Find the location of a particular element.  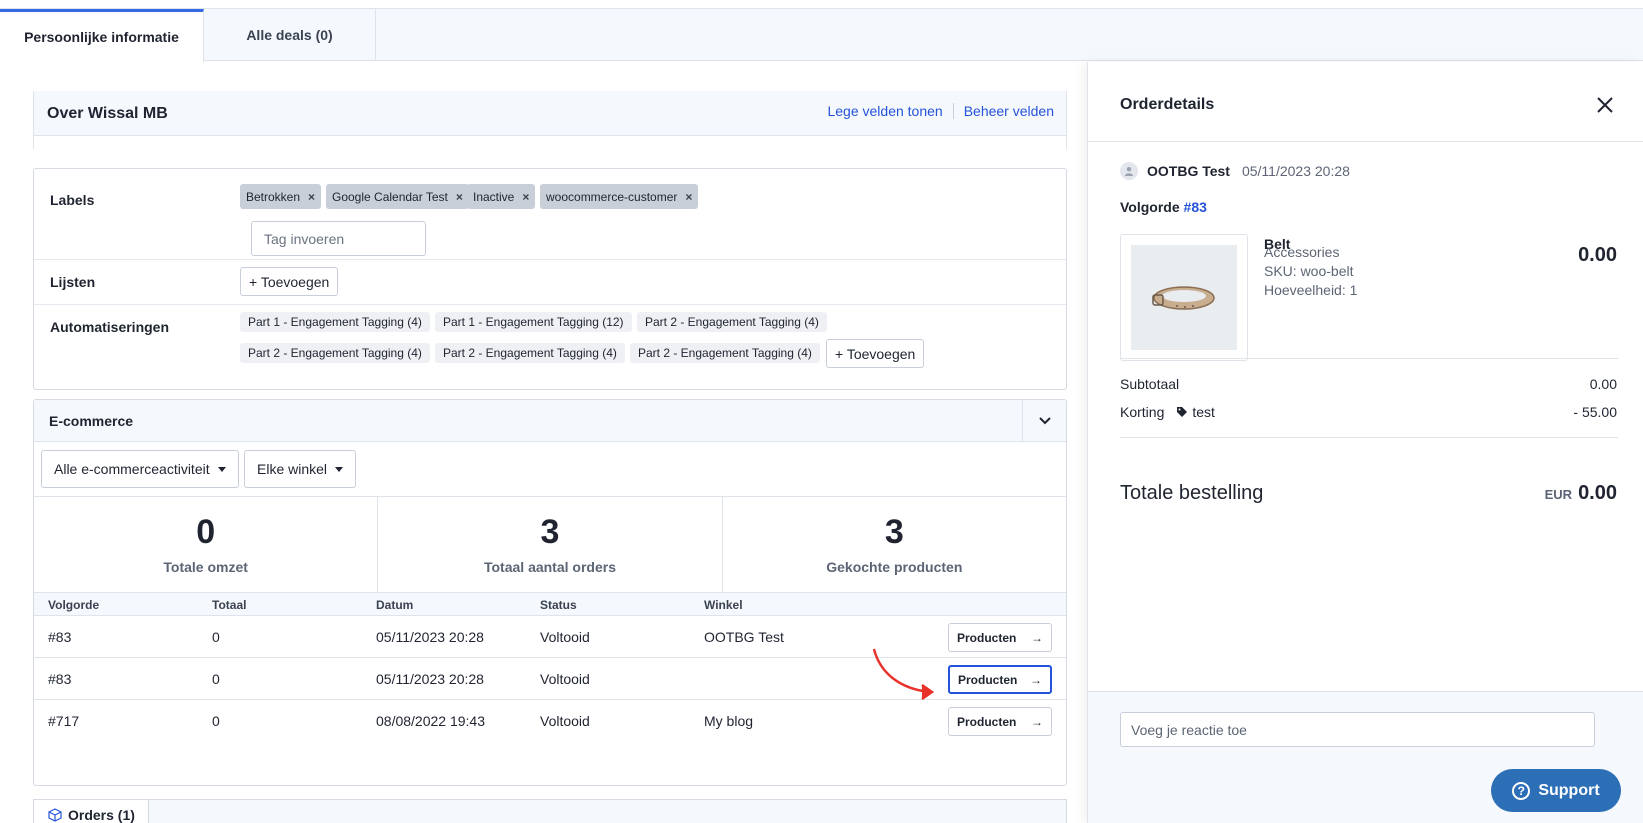

ecommerce-title: E-commerce is located at coordinates (91, 421).